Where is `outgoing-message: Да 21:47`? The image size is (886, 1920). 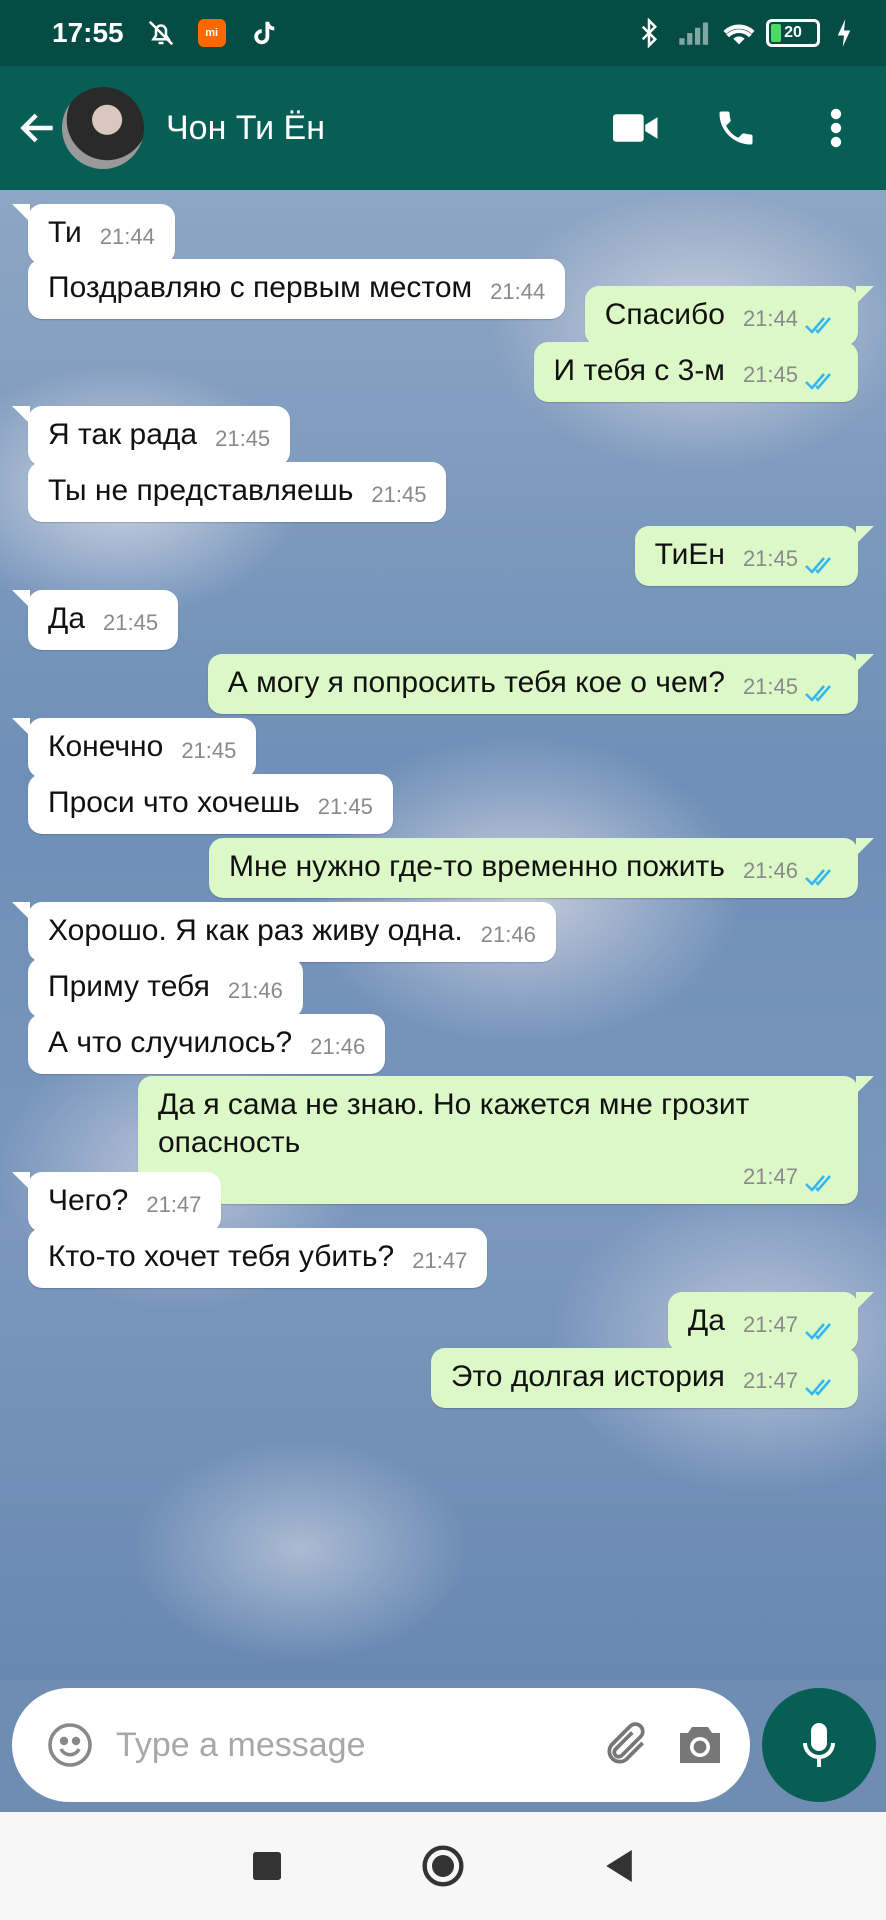 outgoing-message: Да 21:47 is located at coordinates (771, 1322).